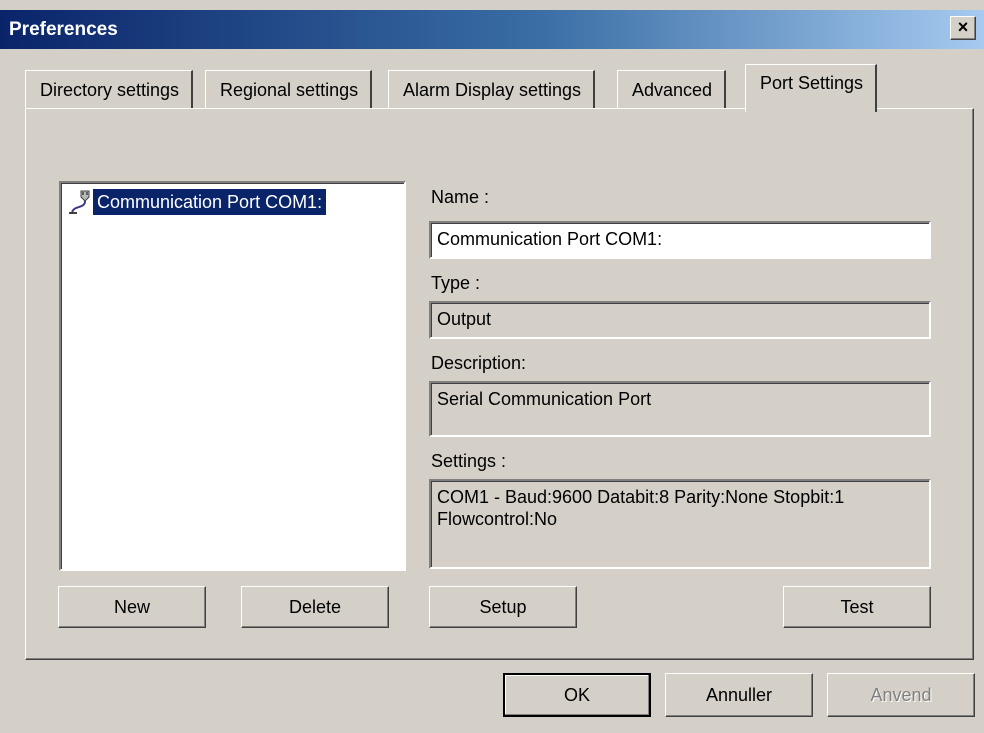  What do you see at coordinates (479, 363) in the screenshot?
I see `description-label: Description:` at bounding box center [479, 363].